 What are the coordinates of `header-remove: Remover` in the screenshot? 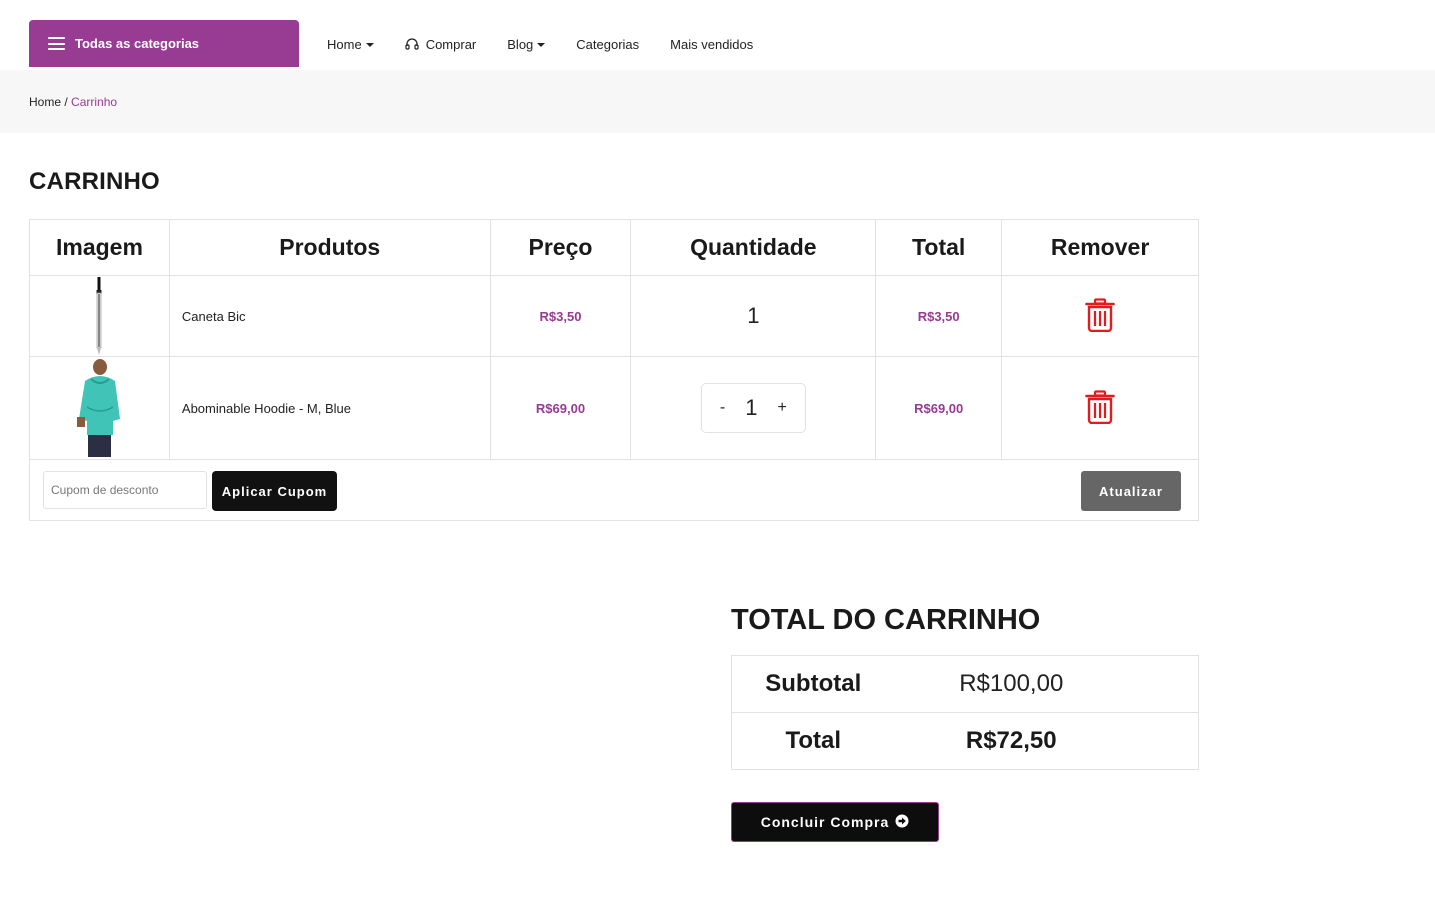 It's located at (1100, 247).